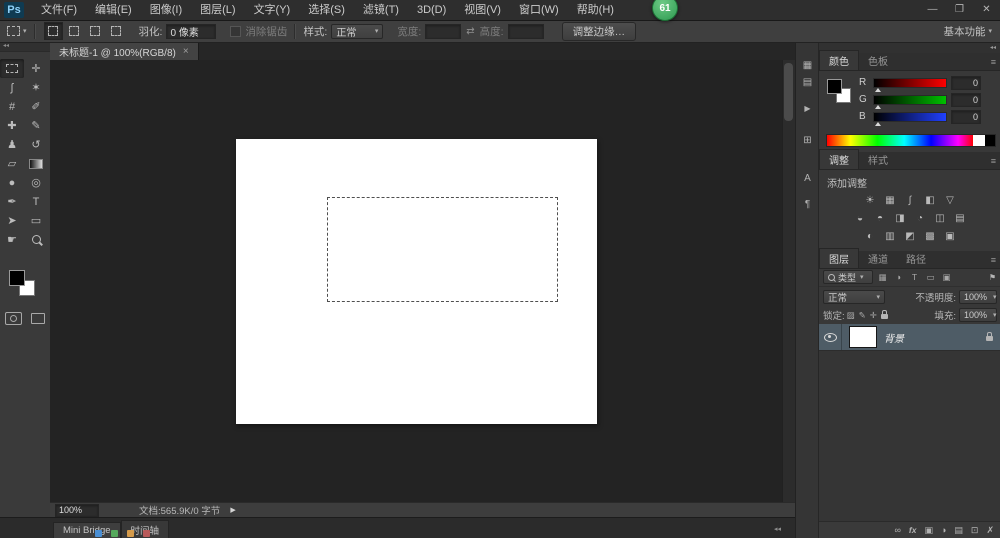 This screenshot has height=538, width=1000. I want to click on tab-swatches: 色板, so click(878, 60).